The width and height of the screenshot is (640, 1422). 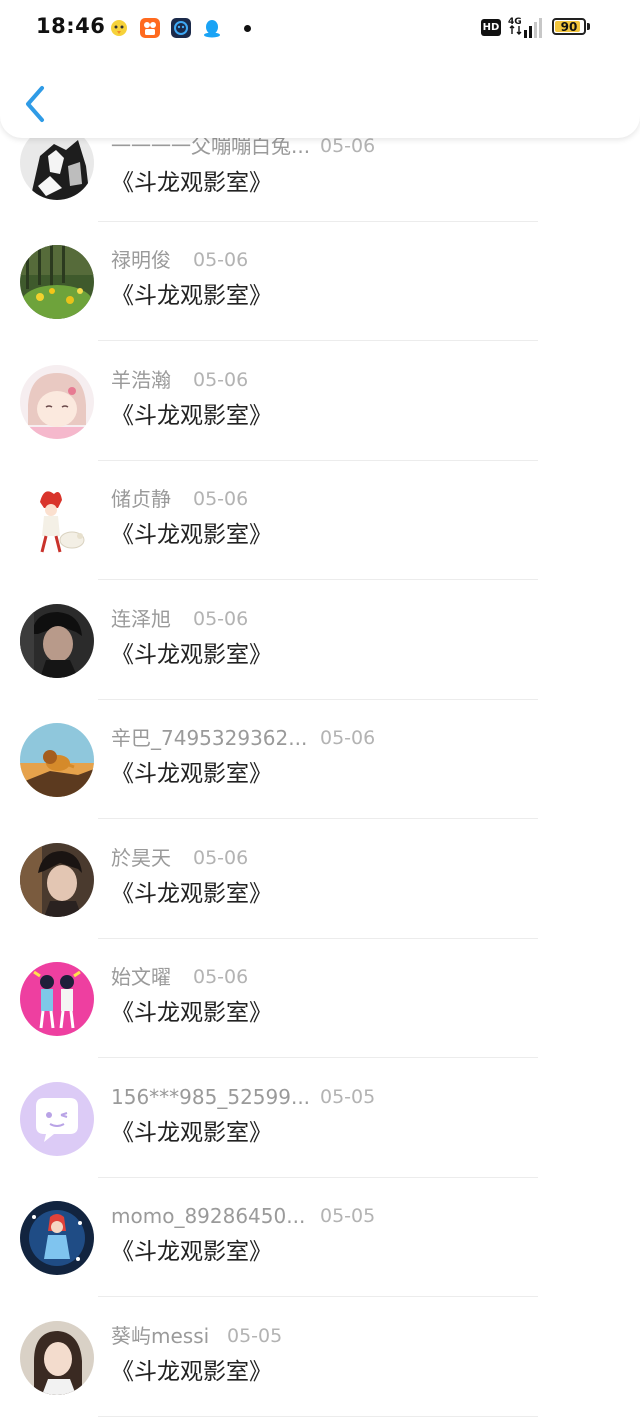 What do you see at coordinates (71, 26) in the screenshot?
I see `status-time: 18:46` at bounding box center [71, 26].